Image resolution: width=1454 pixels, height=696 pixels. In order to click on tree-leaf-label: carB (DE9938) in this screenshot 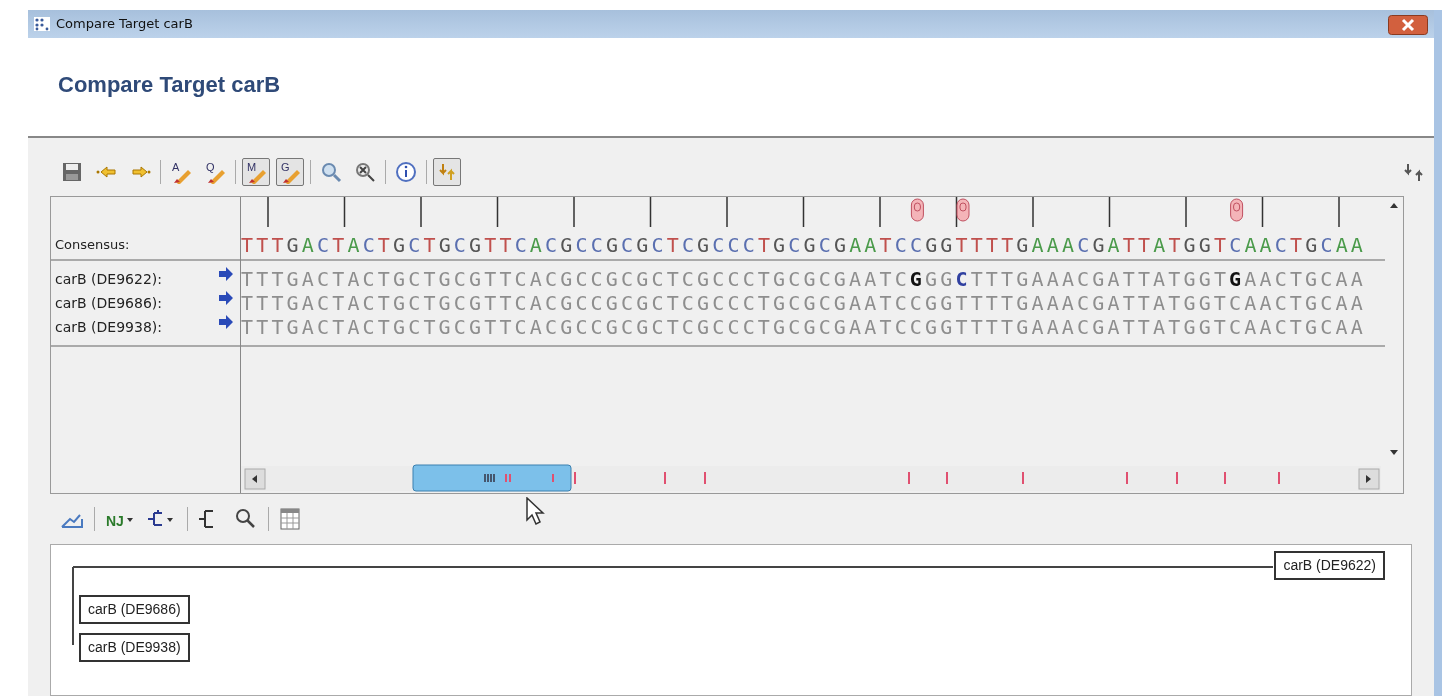, I will do `click(134, 647)`.